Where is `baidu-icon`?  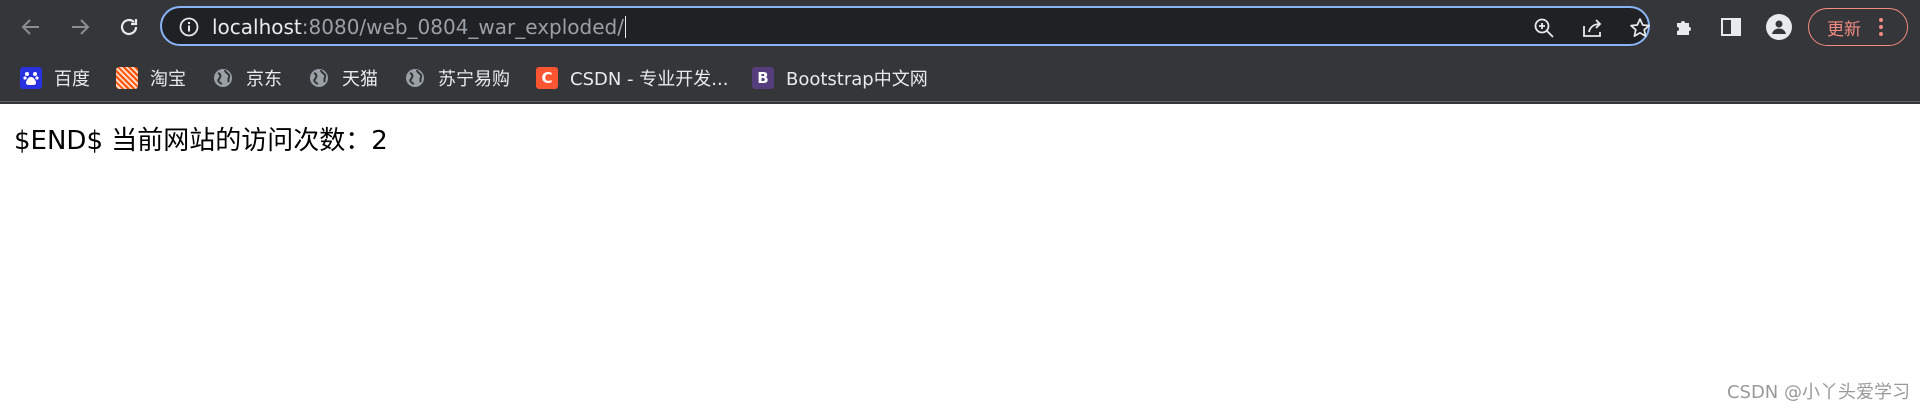 baidu-icon is located at coordinates (31, 78).